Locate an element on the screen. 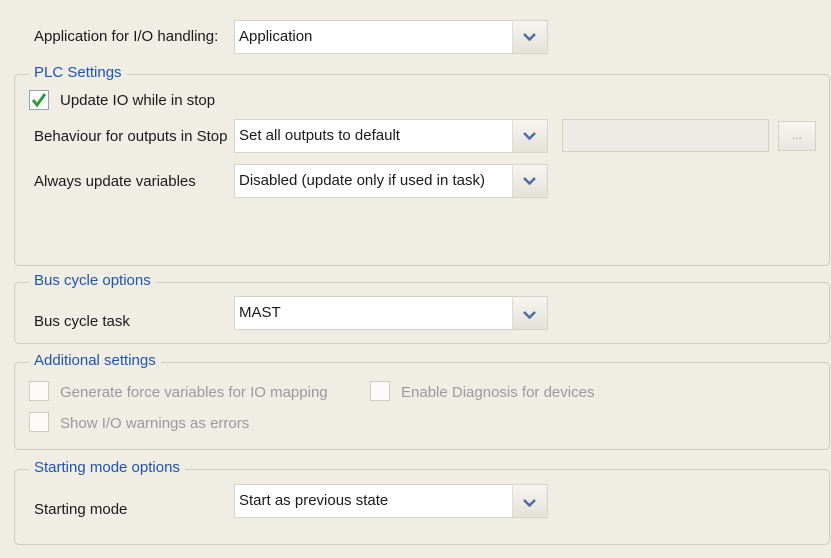 This screenshot has width=831, height=558. app-handling-label: Application for I/O handling: is located at coordinates (126, 36).